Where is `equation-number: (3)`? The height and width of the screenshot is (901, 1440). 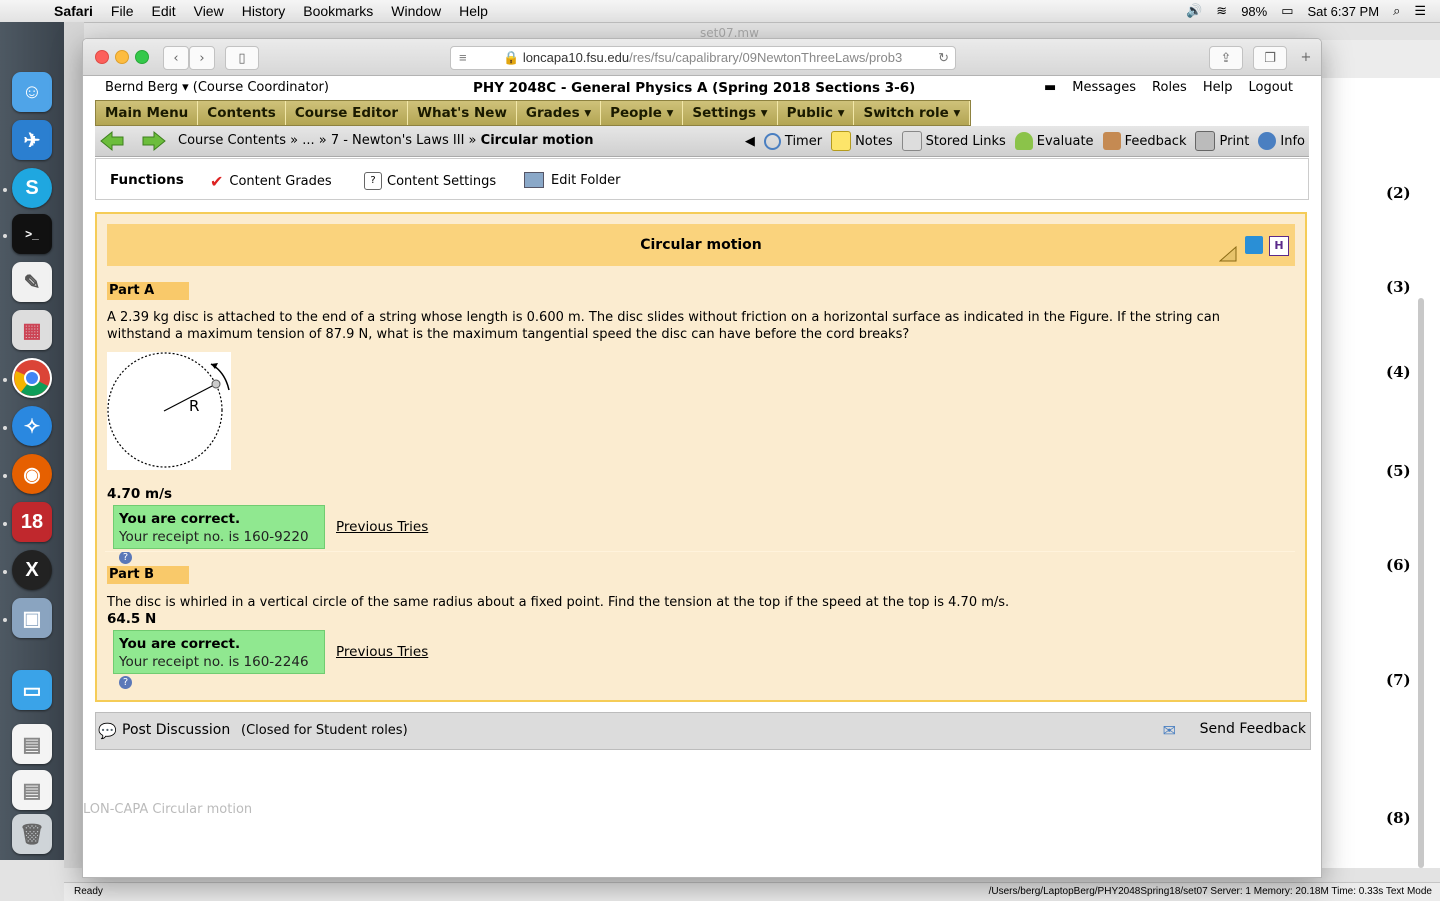
equation-number: (3) is located at coordinates (1398, 287).